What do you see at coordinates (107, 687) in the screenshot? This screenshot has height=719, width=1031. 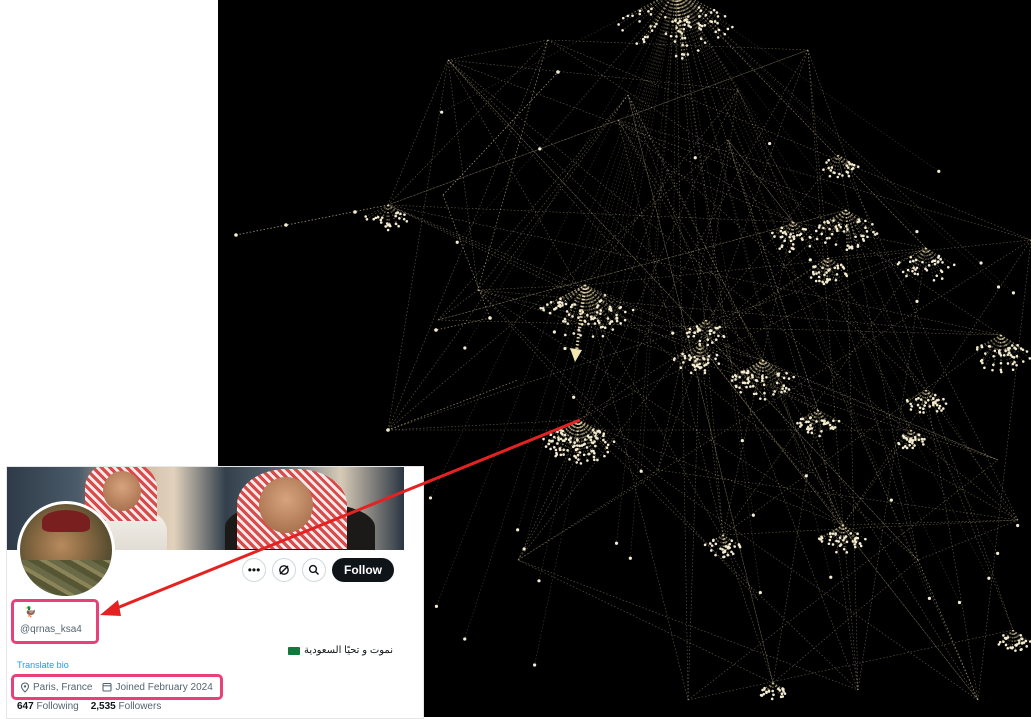 I see `calendar-icon` at bounding box center [107, 687].